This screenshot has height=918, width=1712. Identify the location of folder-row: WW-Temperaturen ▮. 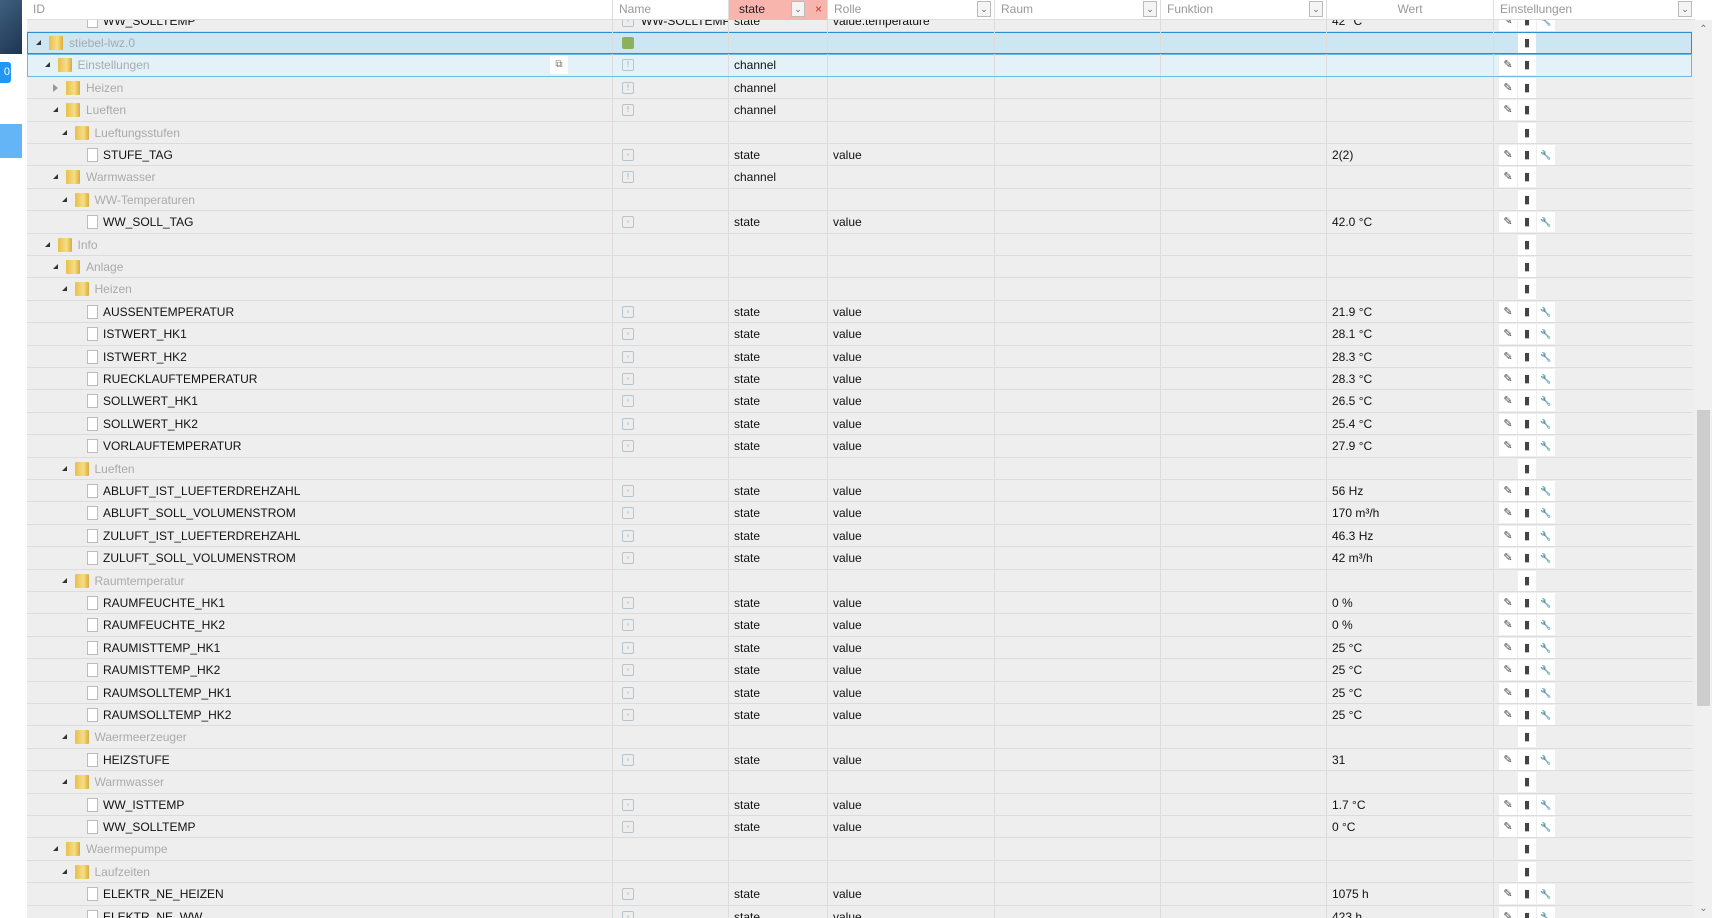
(859, 200).